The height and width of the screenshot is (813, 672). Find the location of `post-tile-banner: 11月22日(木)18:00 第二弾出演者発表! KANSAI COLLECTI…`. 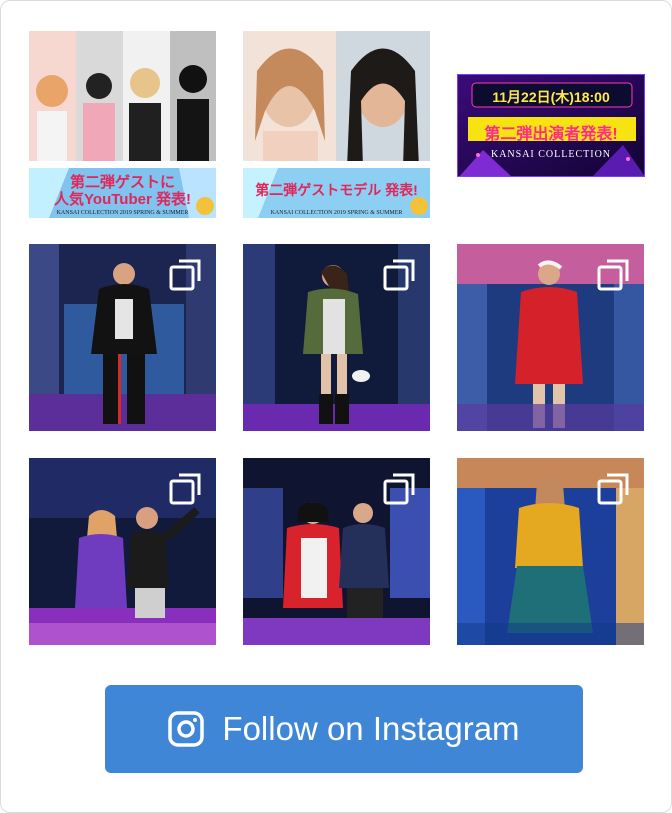

post-tile-banner: 11月22日(木)18:00 第二弾出演者発表! KANSAI COLLECTI… is located at coordinates (551, 125).